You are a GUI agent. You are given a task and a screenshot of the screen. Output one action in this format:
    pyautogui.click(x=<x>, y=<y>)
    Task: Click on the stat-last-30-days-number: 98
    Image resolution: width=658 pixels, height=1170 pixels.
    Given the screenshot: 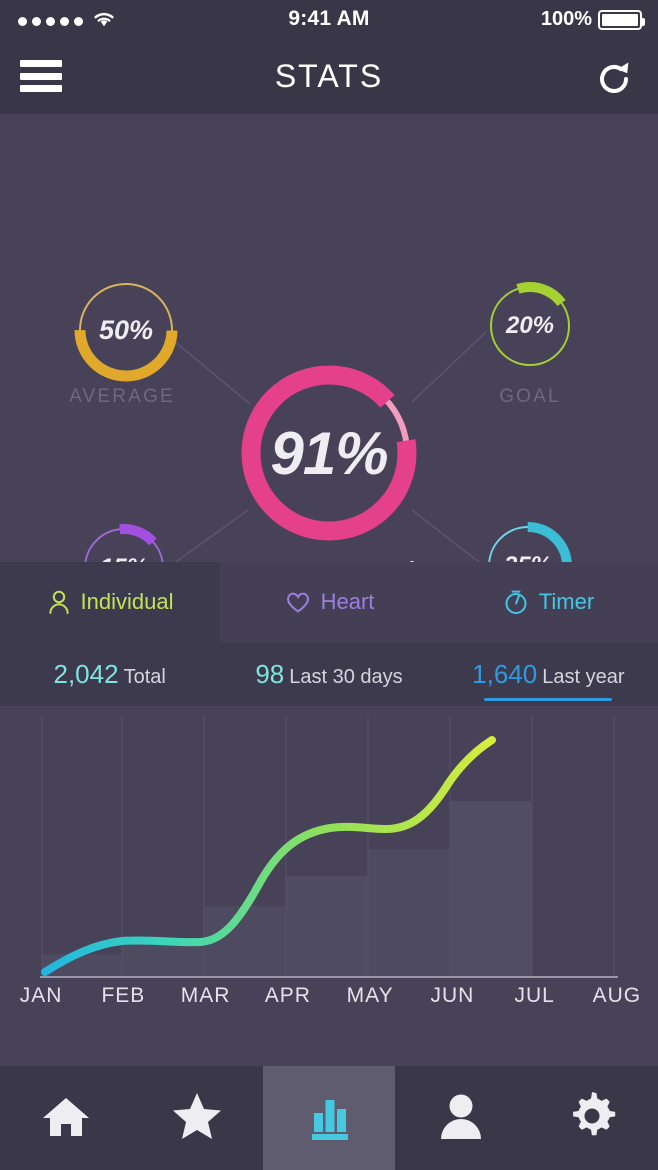 What is the action you would take?
    pyautogui.click(x=270, y=673)
    